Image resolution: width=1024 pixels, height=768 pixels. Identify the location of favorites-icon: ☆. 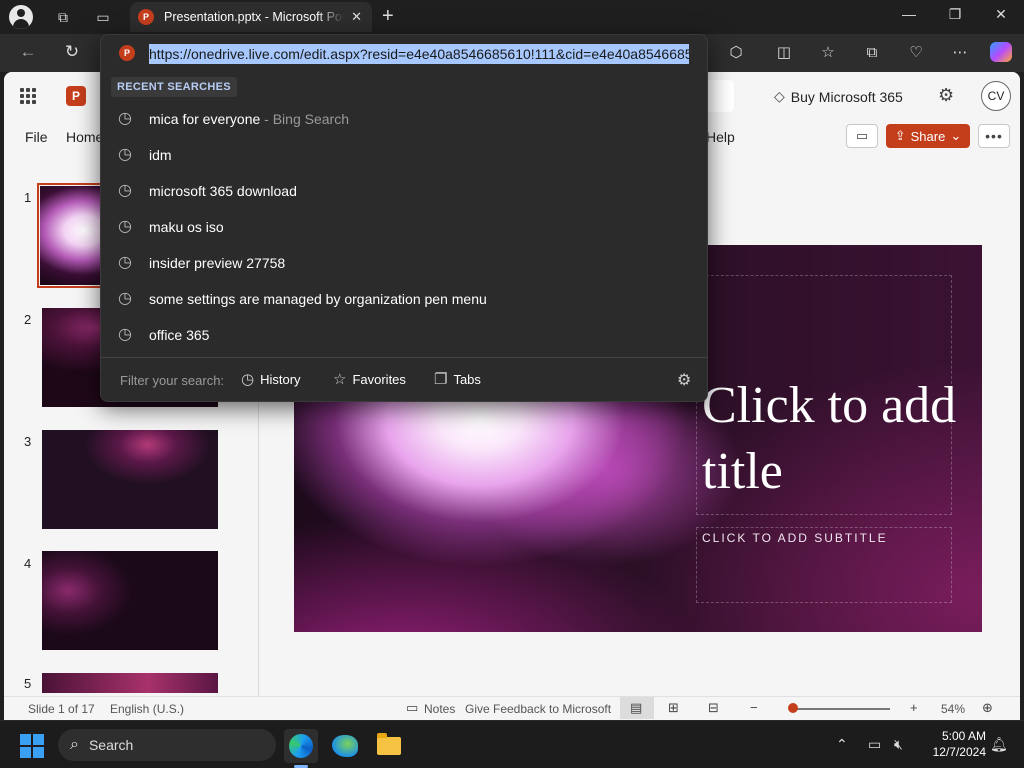
(828, 53).